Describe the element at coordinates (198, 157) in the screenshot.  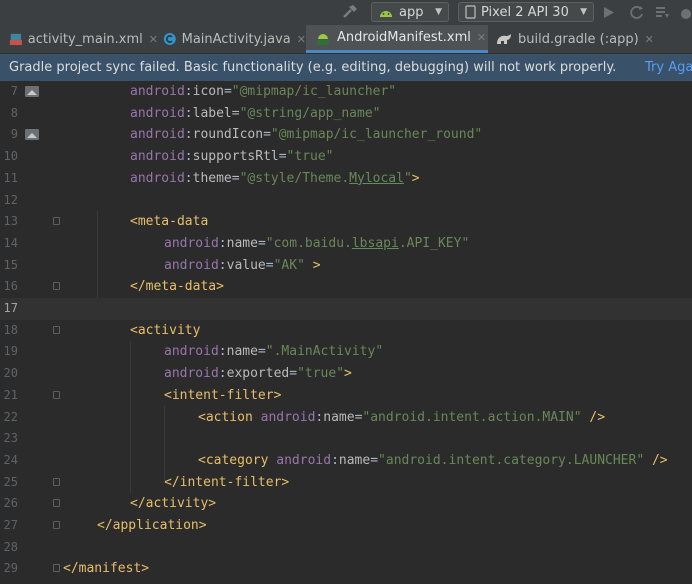
I see `code-text: android:supportsRtl="true"` at that location.